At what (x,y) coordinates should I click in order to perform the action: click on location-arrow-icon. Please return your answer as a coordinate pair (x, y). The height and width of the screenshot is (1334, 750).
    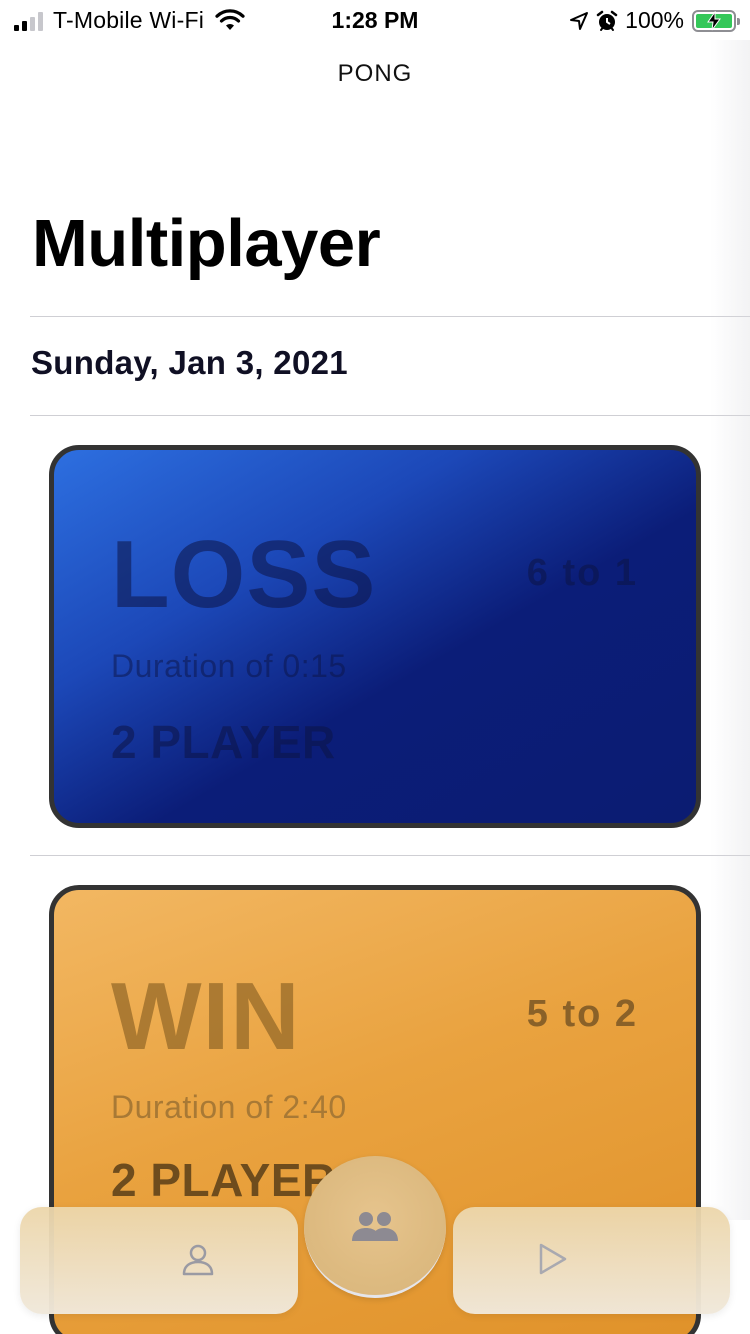
    Looking at the image, I should click on (579, 20).